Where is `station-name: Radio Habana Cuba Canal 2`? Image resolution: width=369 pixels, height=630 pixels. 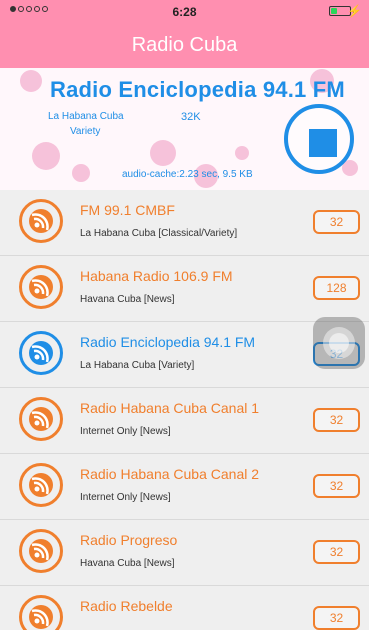 station-name: Radio Habana Cuba Canal 2 is located at coordinates (170, 474).